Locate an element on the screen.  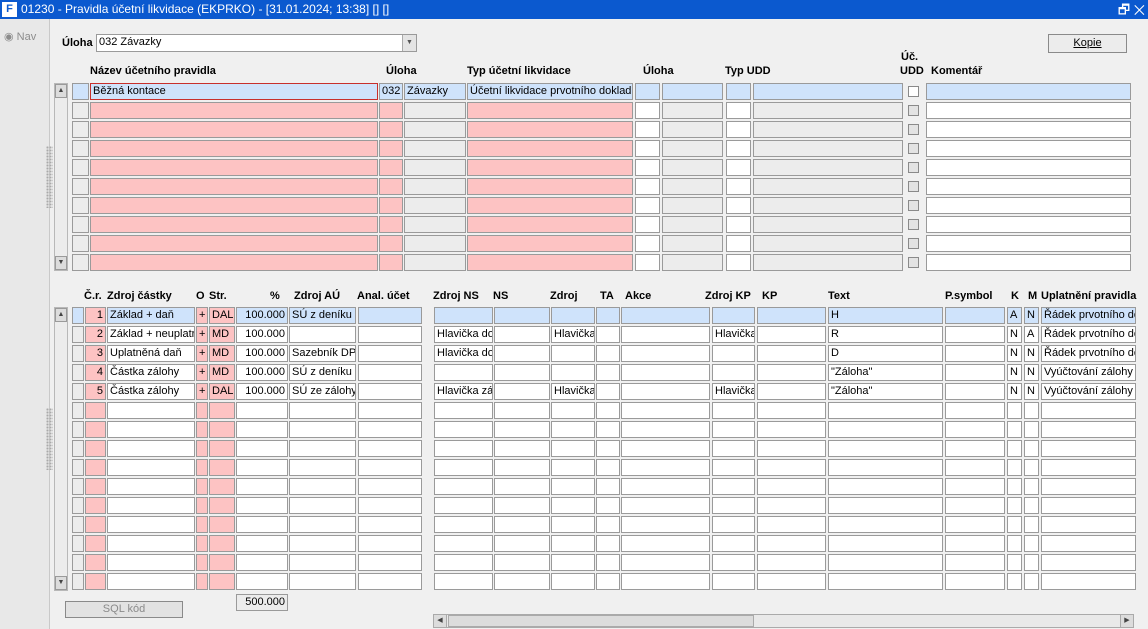
close-icon: ✕ is located at coordinates (1139, 9).